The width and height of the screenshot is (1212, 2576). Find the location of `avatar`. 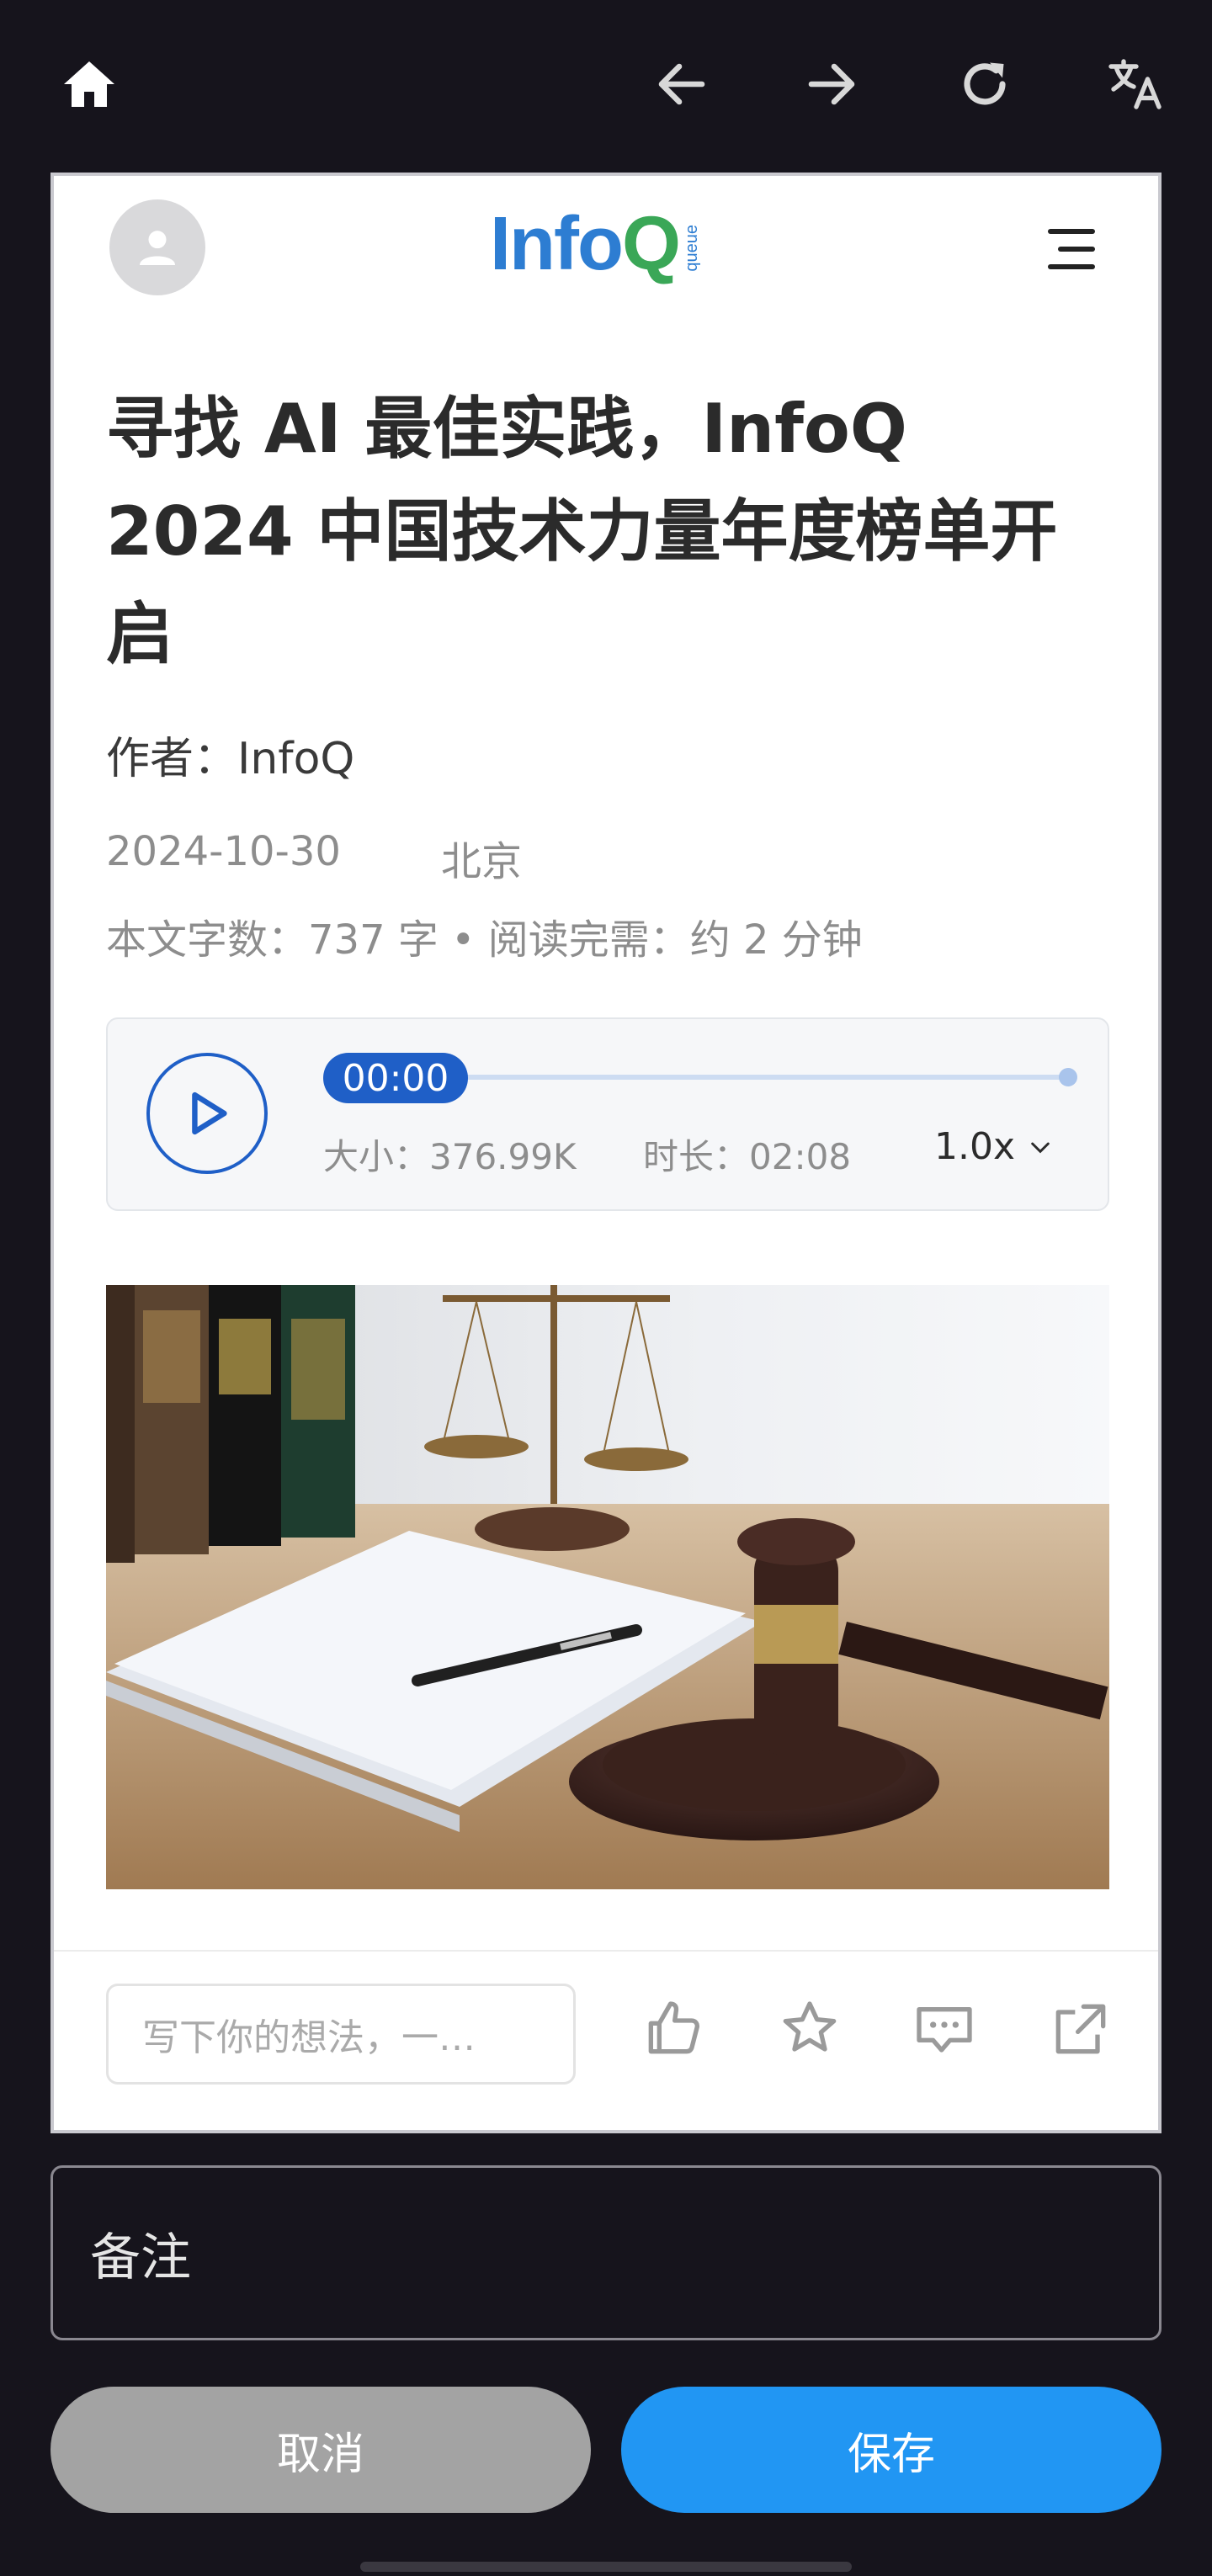

avatar is located at coordinates (157, 247).